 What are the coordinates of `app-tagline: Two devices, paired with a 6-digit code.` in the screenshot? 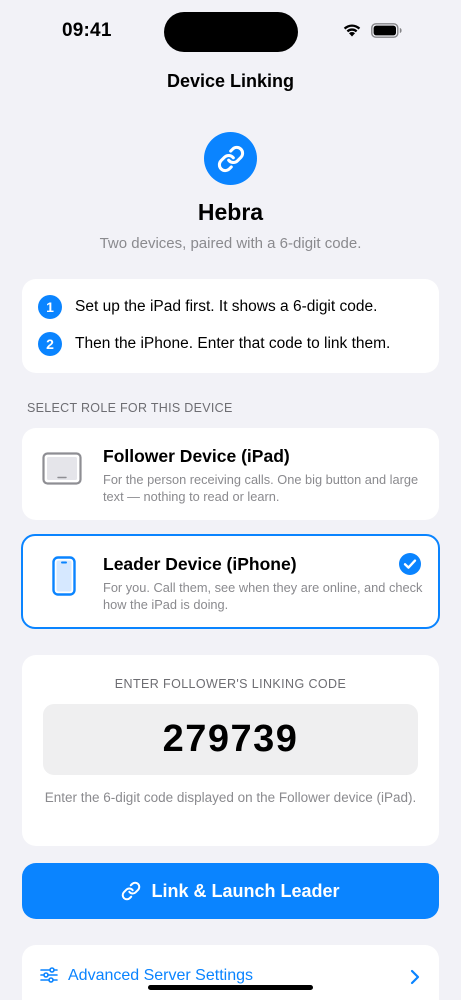 It's located at (230, 243).